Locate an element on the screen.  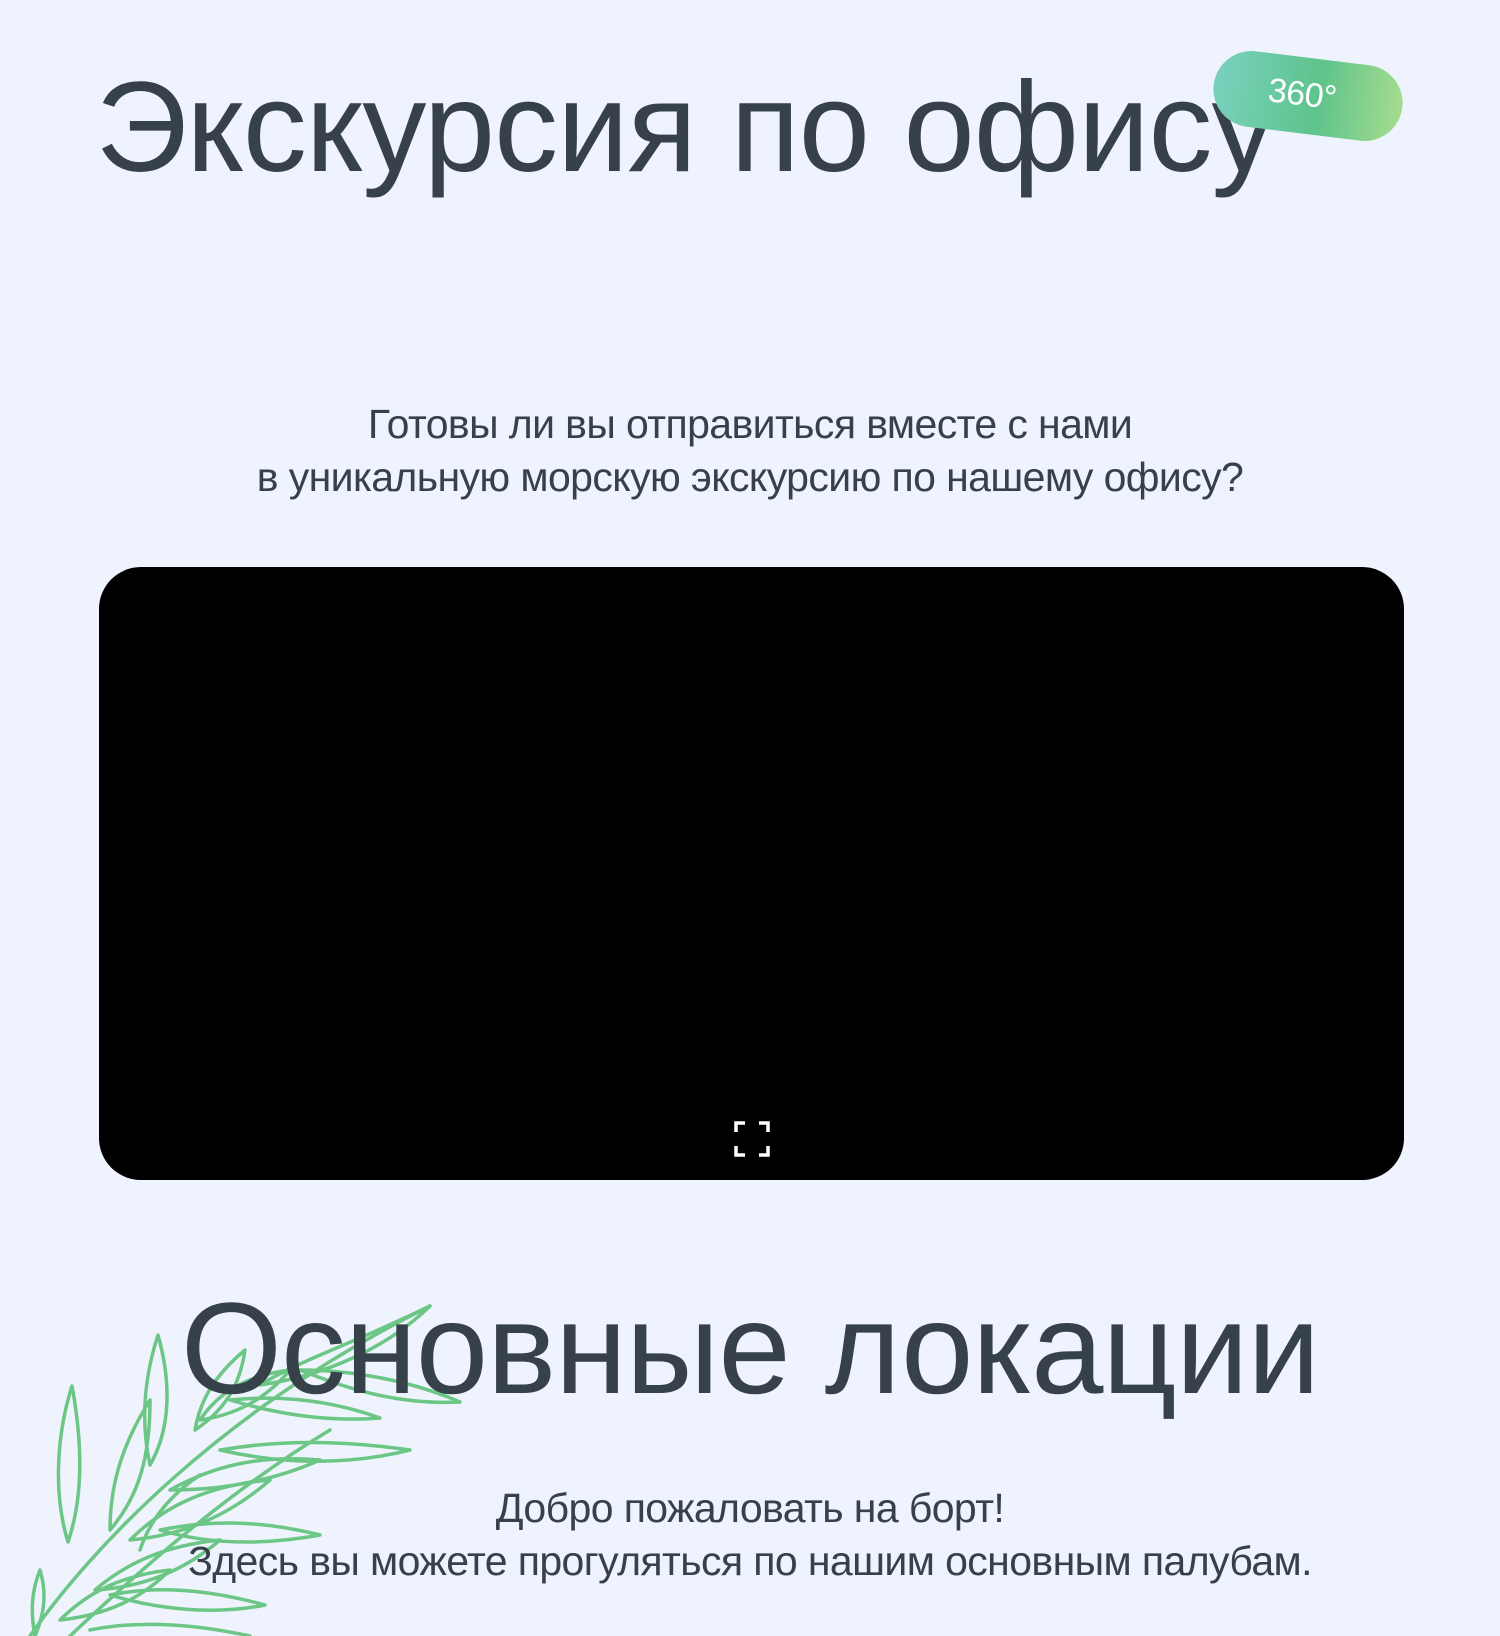
section-title-locations: Основные локации is located at coordinates (750, 1348).